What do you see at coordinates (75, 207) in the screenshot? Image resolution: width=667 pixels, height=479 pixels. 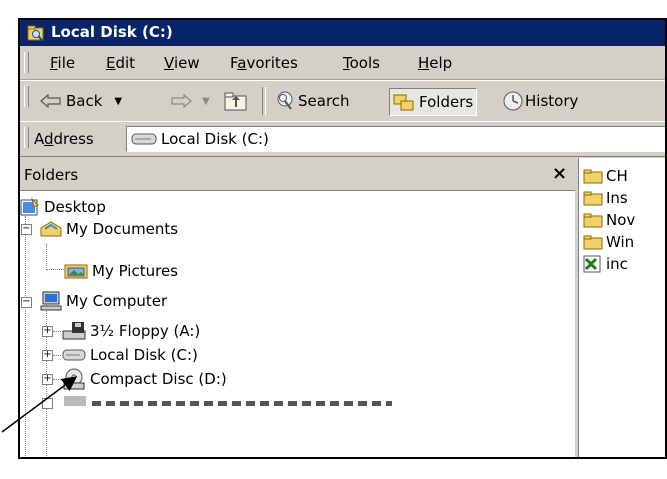 I see `tree-label-desktop: Desktop` at bounding box center [75, 207].